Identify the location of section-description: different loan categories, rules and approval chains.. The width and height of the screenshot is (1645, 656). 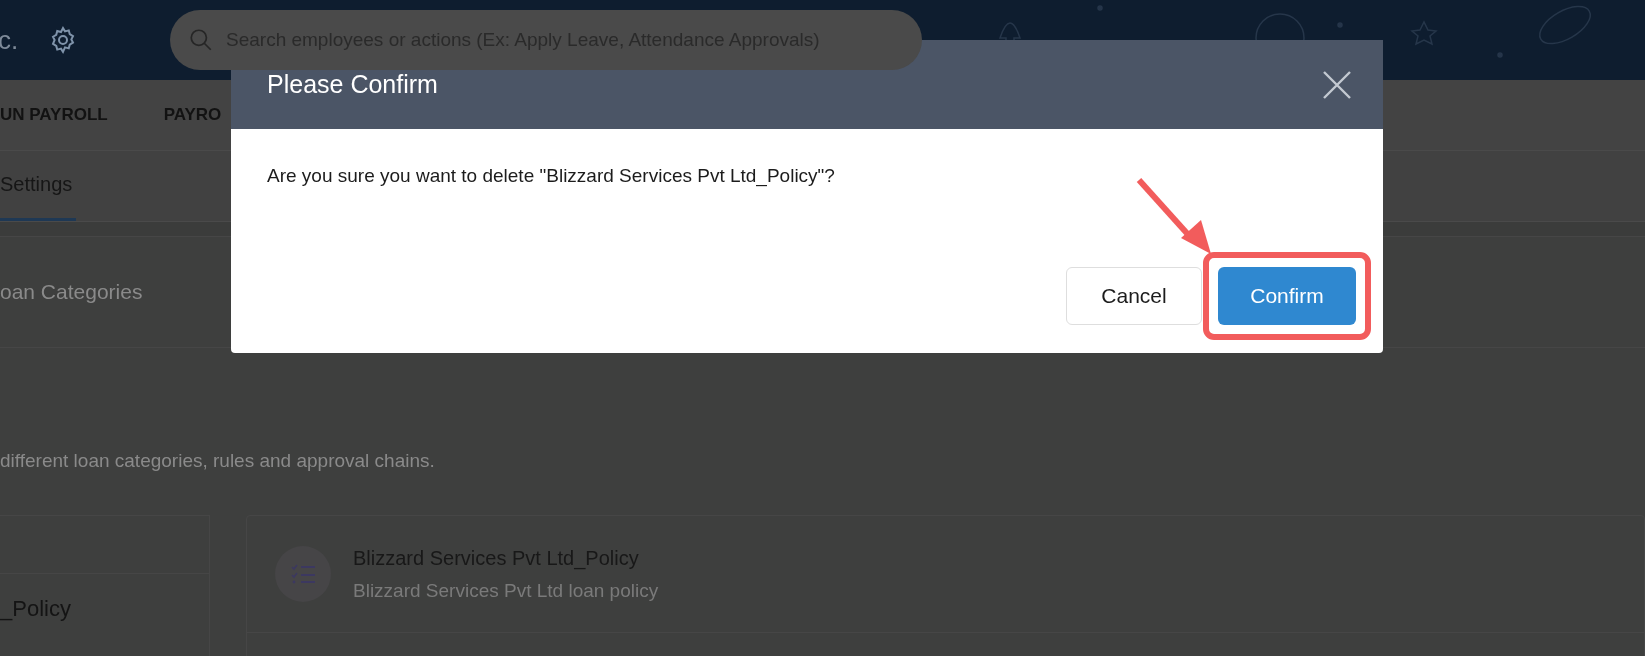
(217, 460).